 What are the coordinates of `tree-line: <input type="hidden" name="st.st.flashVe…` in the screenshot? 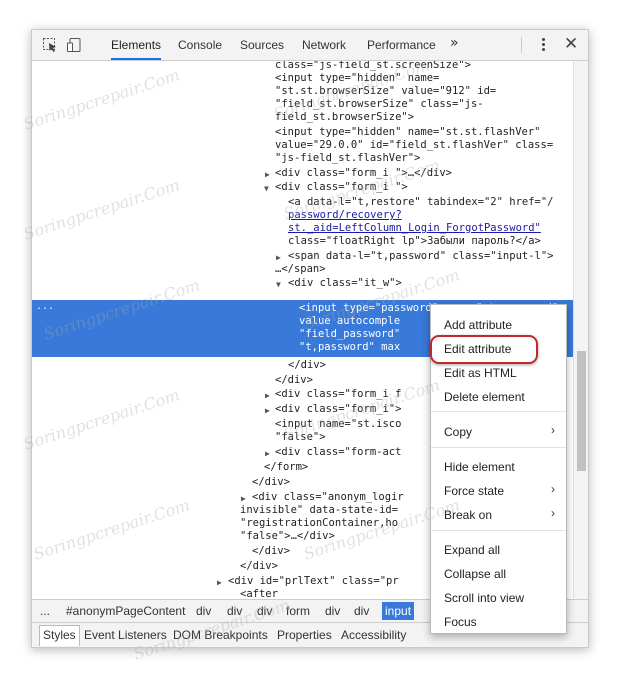 It's located at (408, 132).